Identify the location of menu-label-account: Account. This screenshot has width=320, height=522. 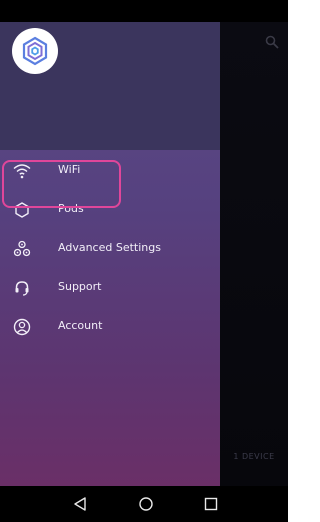
(80, 325).